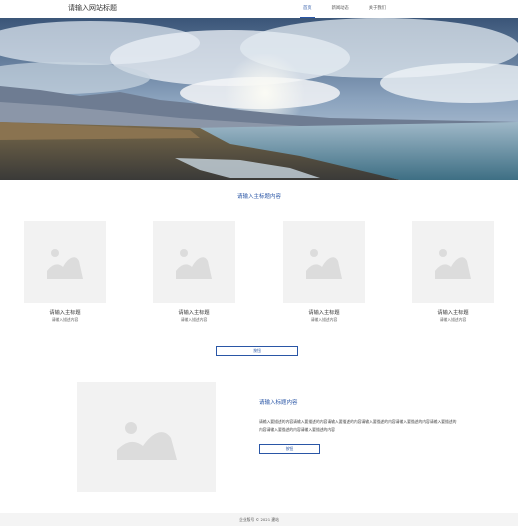 Image resolution: width=518 pixels, height=526 pixels. I want to click on nav-item-news: 新闻动态, so click(340, 9).